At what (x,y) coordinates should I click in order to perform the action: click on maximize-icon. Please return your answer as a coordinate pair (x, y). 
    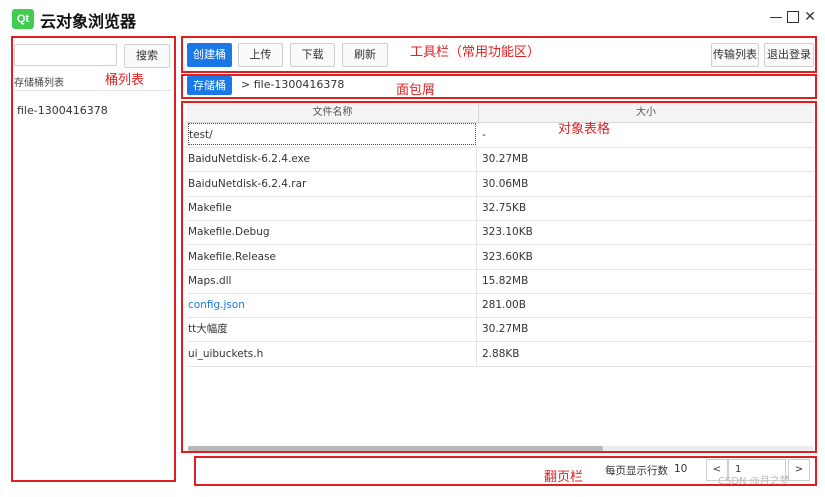
    Looking at the image, I should click on (793, 17).